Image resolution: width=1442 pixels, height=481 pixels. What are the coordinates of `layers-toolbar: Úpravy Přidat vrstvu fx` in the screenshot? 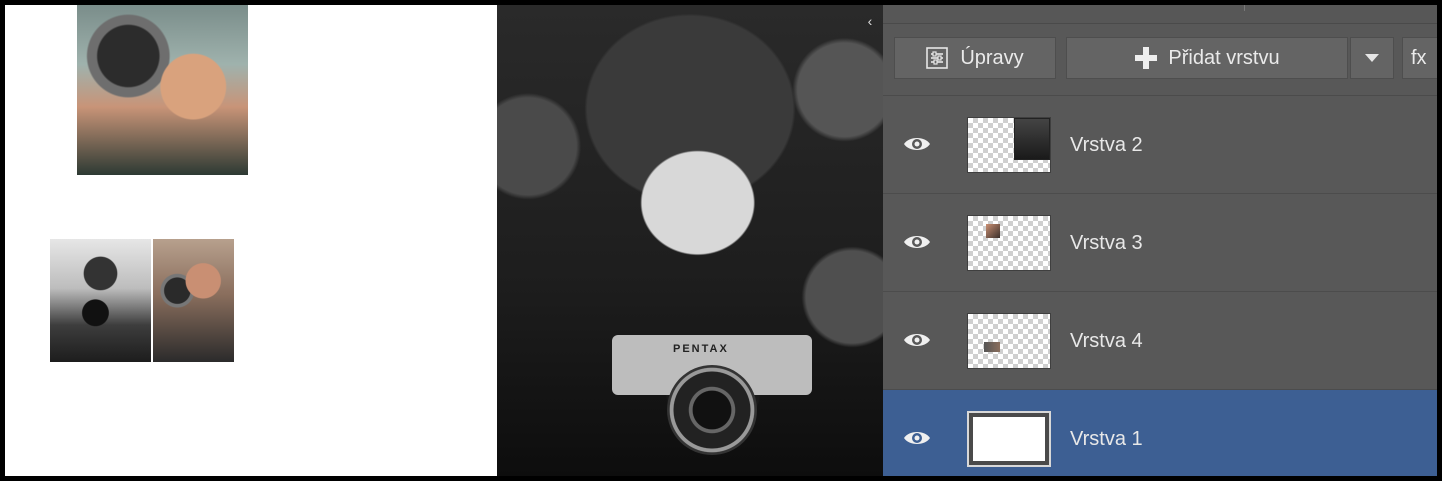 It's located at (1160, 60).